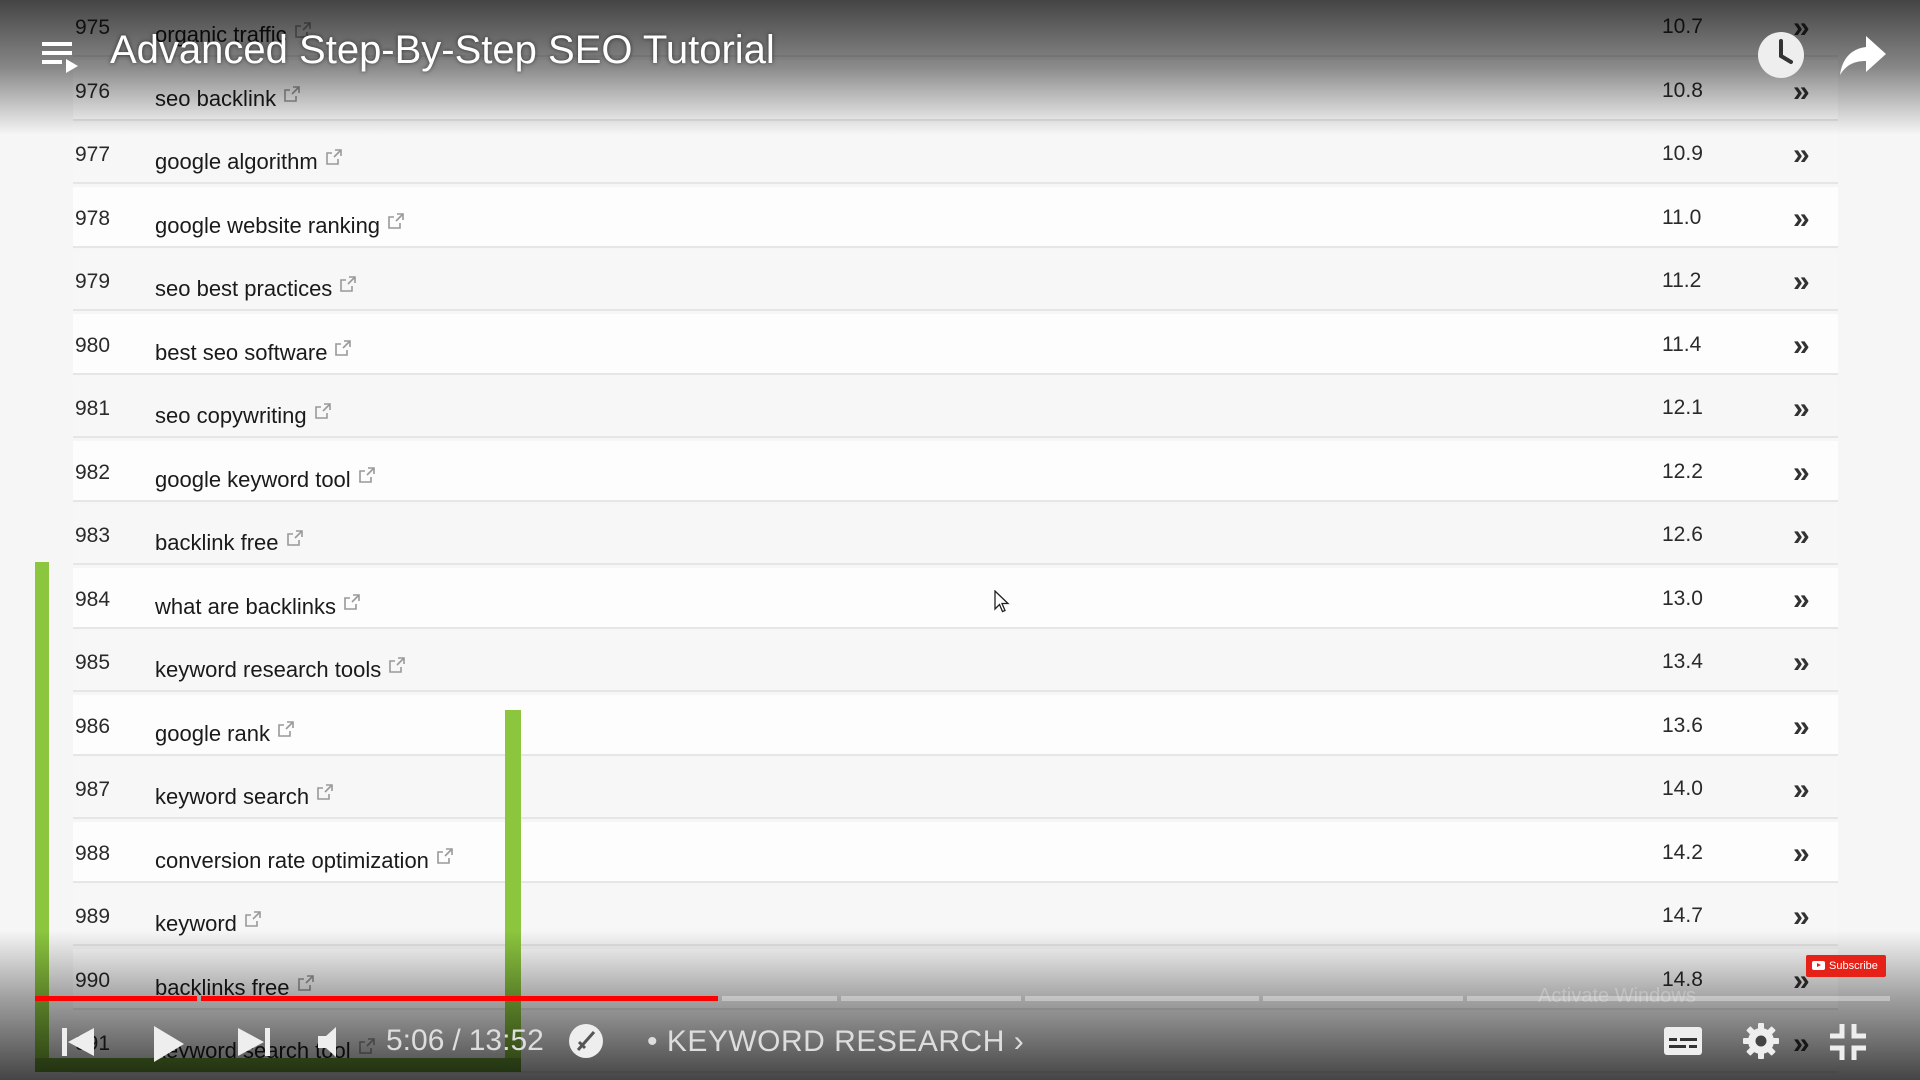 The image size is (1920, 1080). I want to click on row-keyword-link: google website ranking, so click(279, 224).